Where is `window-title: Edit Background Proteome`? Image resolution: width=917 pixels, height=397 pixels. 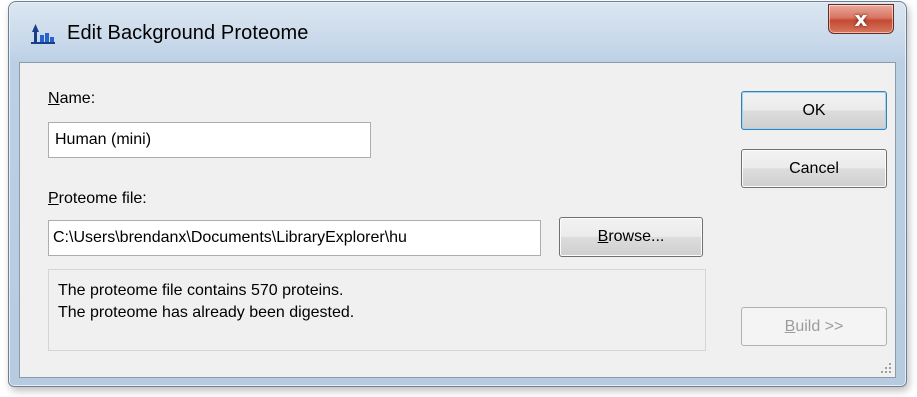 window-title: Edit Background Proteome is located at coordinates (188, 33).